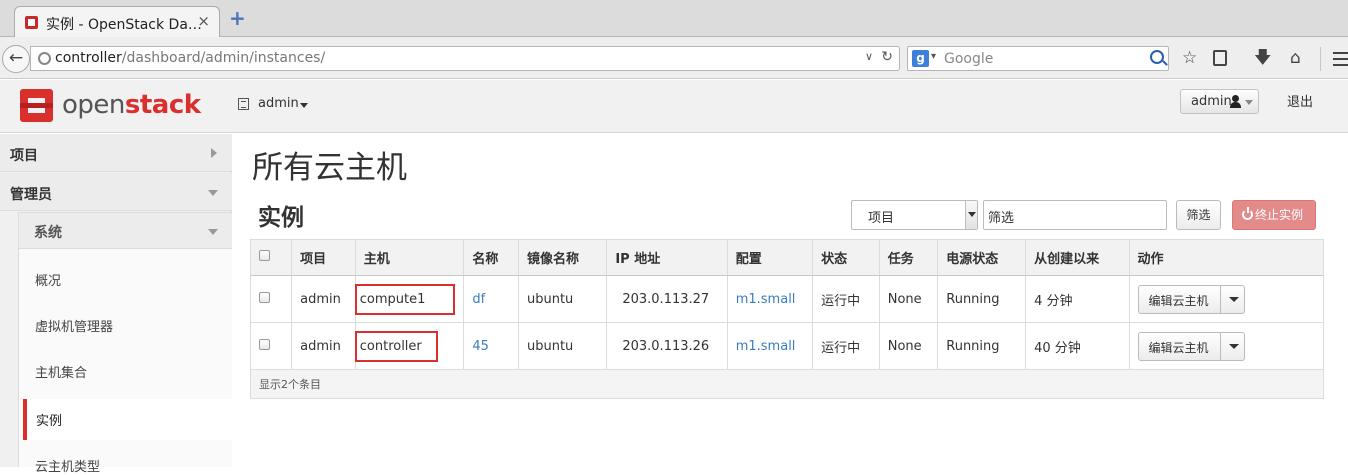 Image resolution: width=1348 pixels, height=475 pixels. I want to click on cell-age: 4 分钟, so click(1077, 299).